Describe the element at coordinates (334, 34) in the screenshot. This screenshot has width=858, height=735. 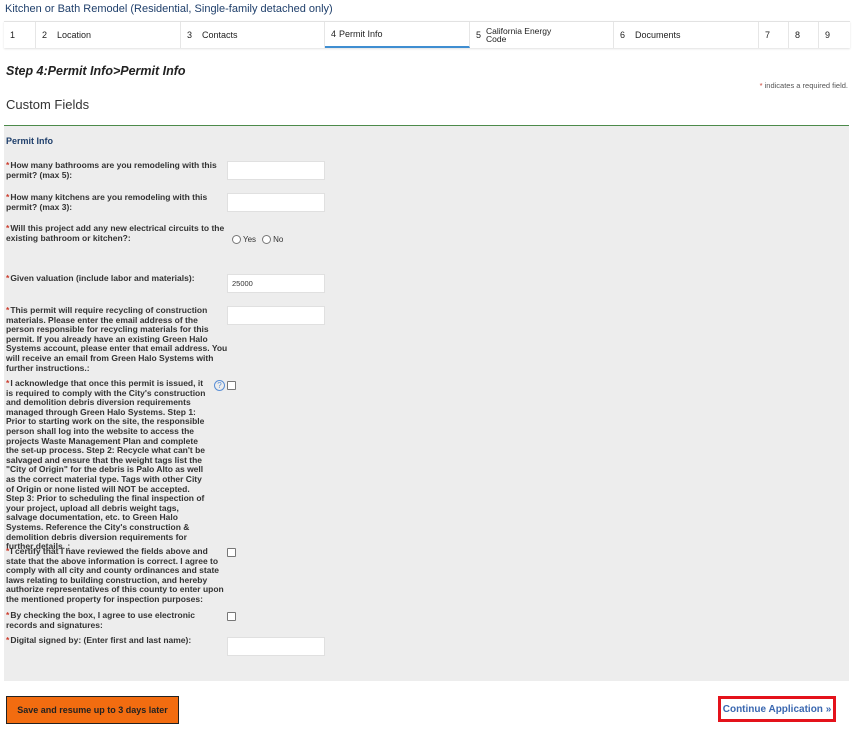
I see `step-number: 4` at that location.